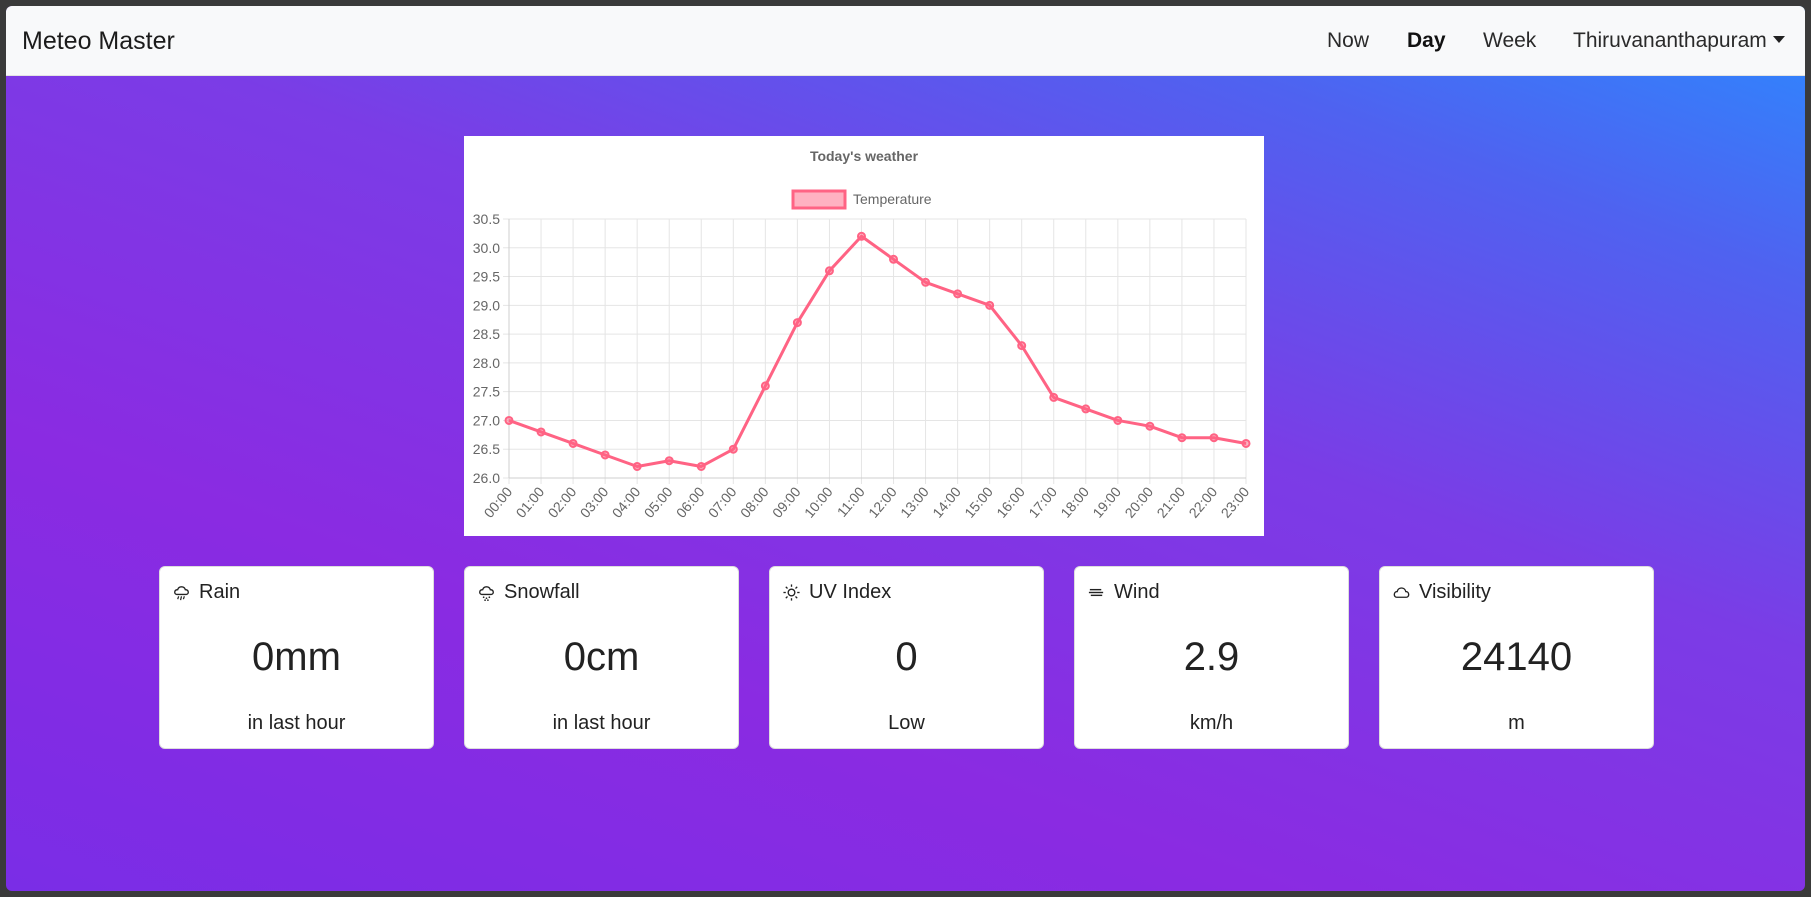  Describe the element at coordinates (486, 420) in the screenshot. I see `y-tick-label: 27.0` at that location.